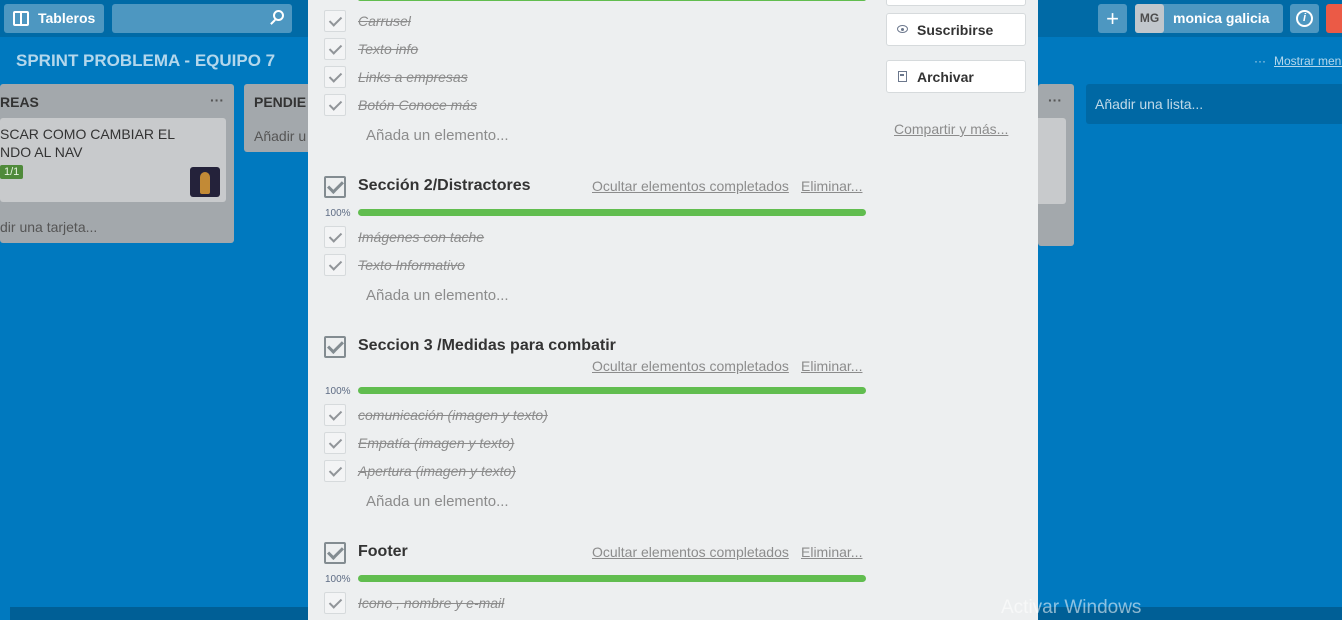  I want to click on subscribe-label: Suscribirse, so click(955, 30).